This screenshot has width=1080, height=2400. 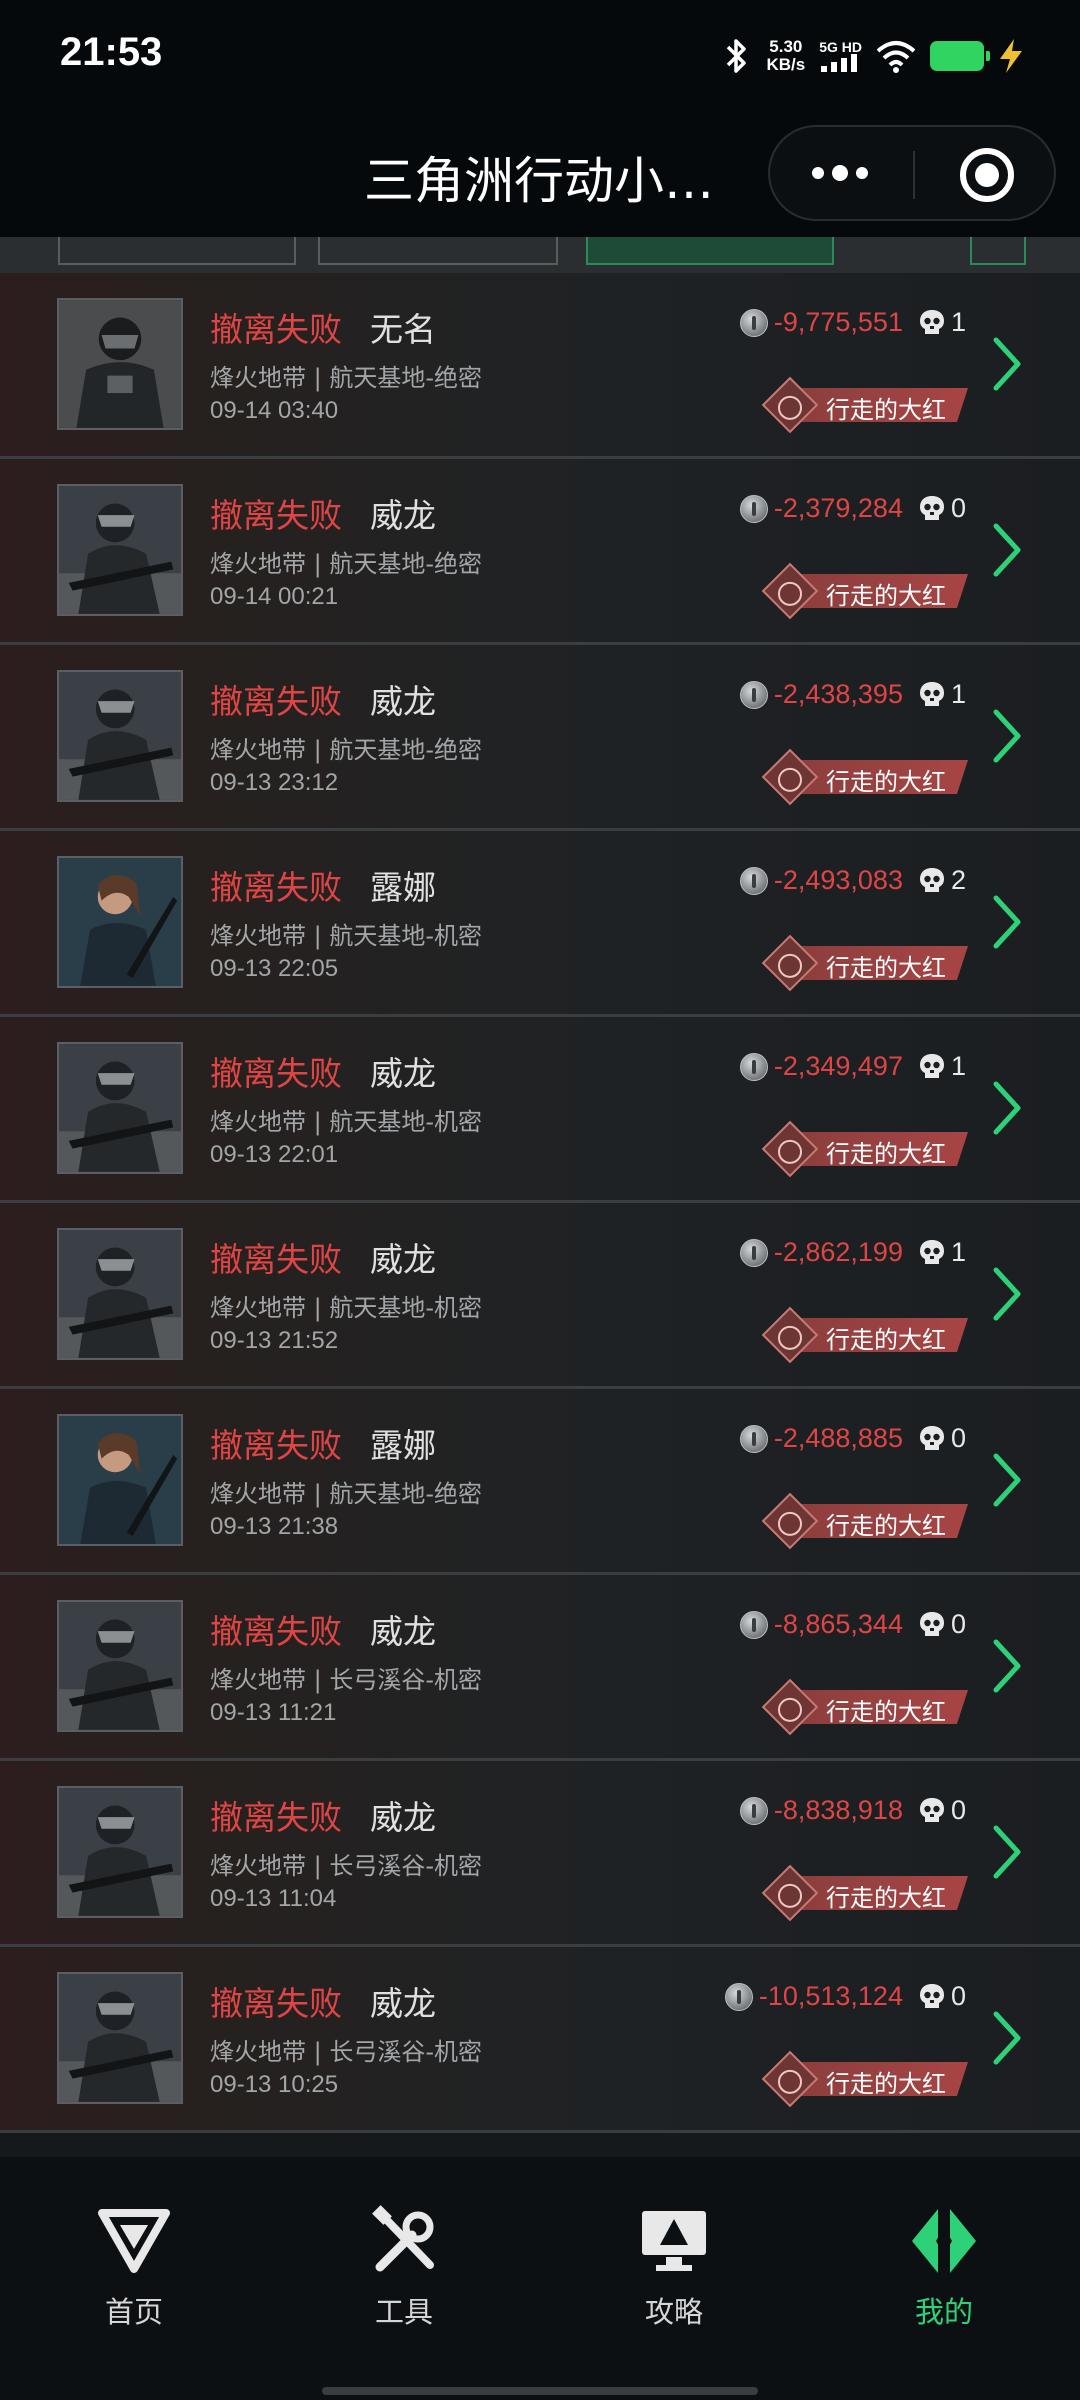 What do you see at coordinates (710, 251) in the screenshot?
I see `filter-tab-partial-active` at bounding box center [710, 251].